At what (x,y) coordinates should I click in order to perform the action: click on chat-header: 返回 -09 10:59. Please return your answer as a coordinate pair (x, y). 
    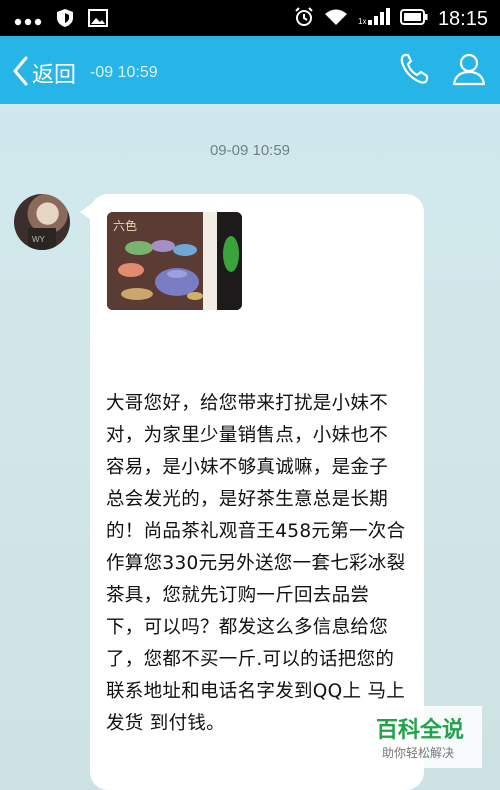
    Looking at the image, I should click on (250, 70).